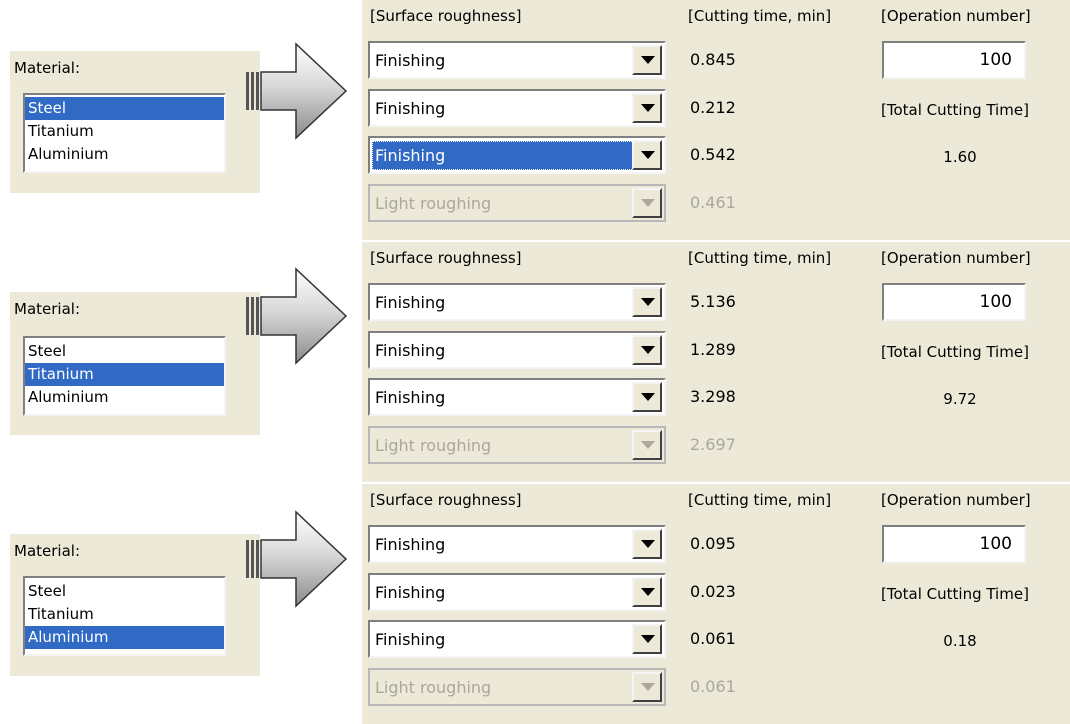  What do you see at coordinates (713, 154) in the screenshot?
I see `cutting-time-value: 0.542` at bounding box center [713, 154].